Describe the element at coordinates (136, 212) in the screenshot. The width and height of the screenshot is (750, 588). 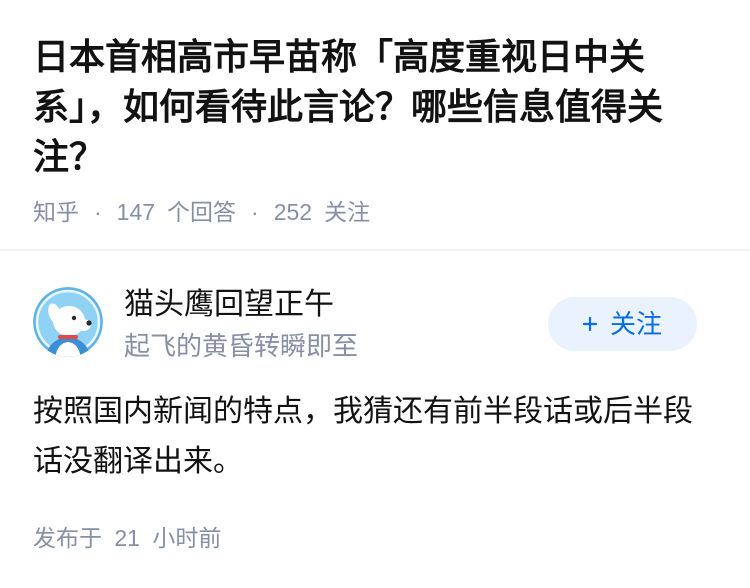
I see `answer-count: 147` at that location.